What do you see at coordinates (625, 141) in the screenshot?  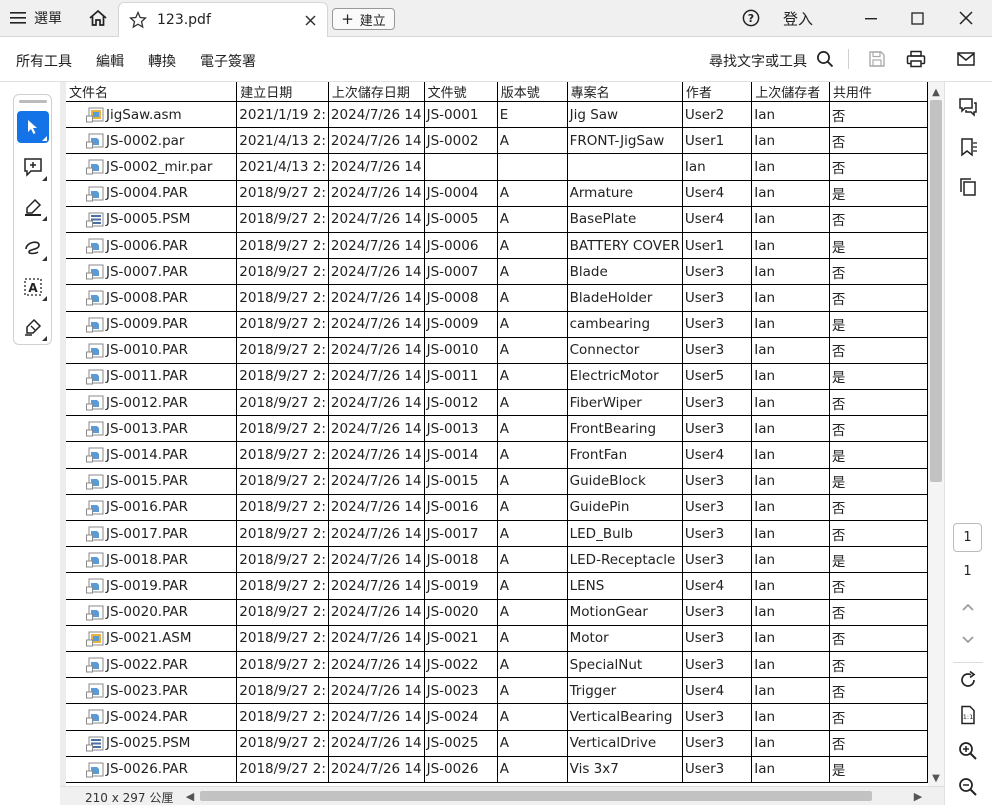 I see `table-cell: FRONT-JigSaw` at bounding box center [625, 141].